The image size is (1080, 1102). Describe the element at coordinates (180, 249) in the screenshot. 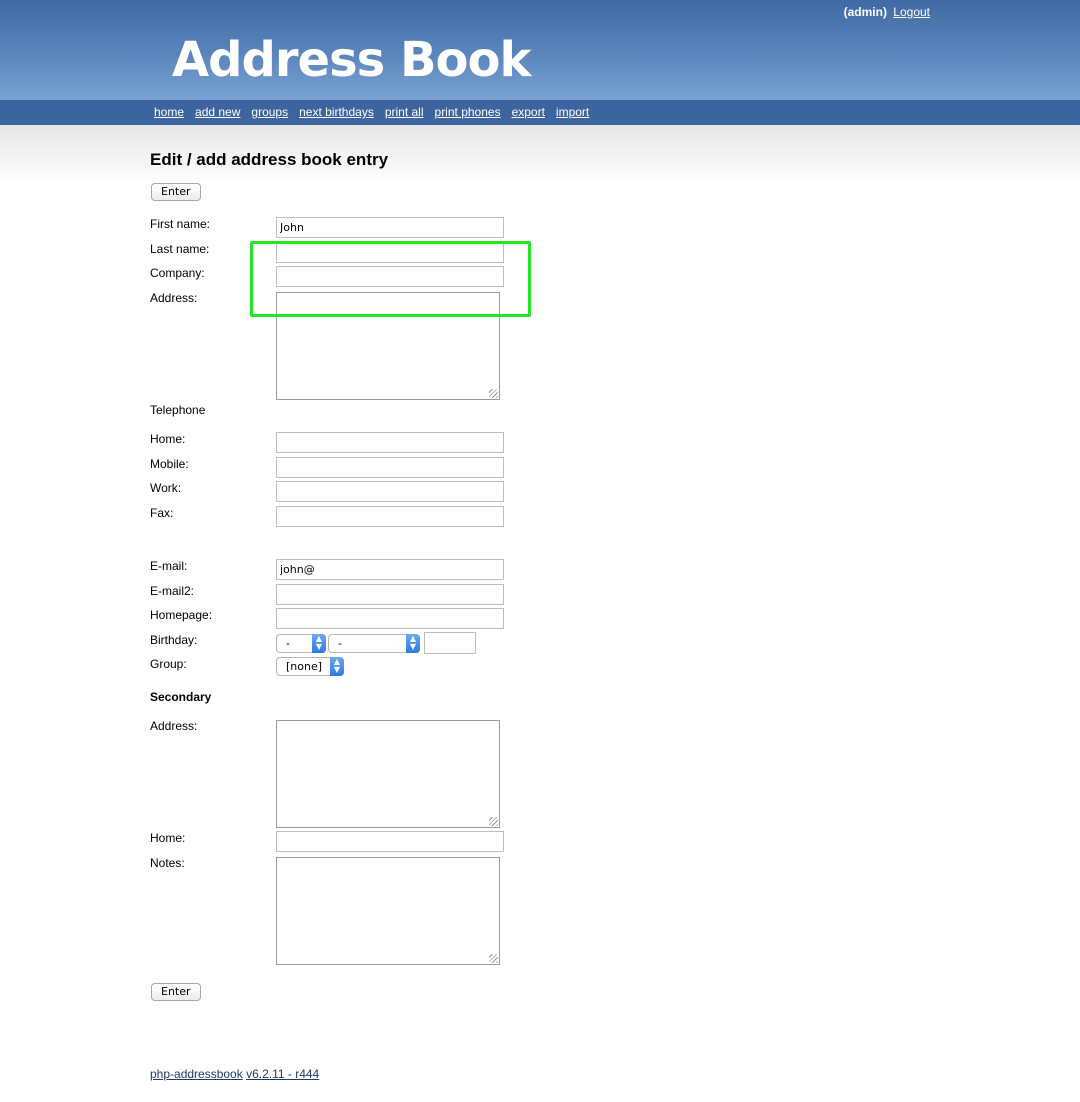

I see `last-name-label: Last name:` at that location.